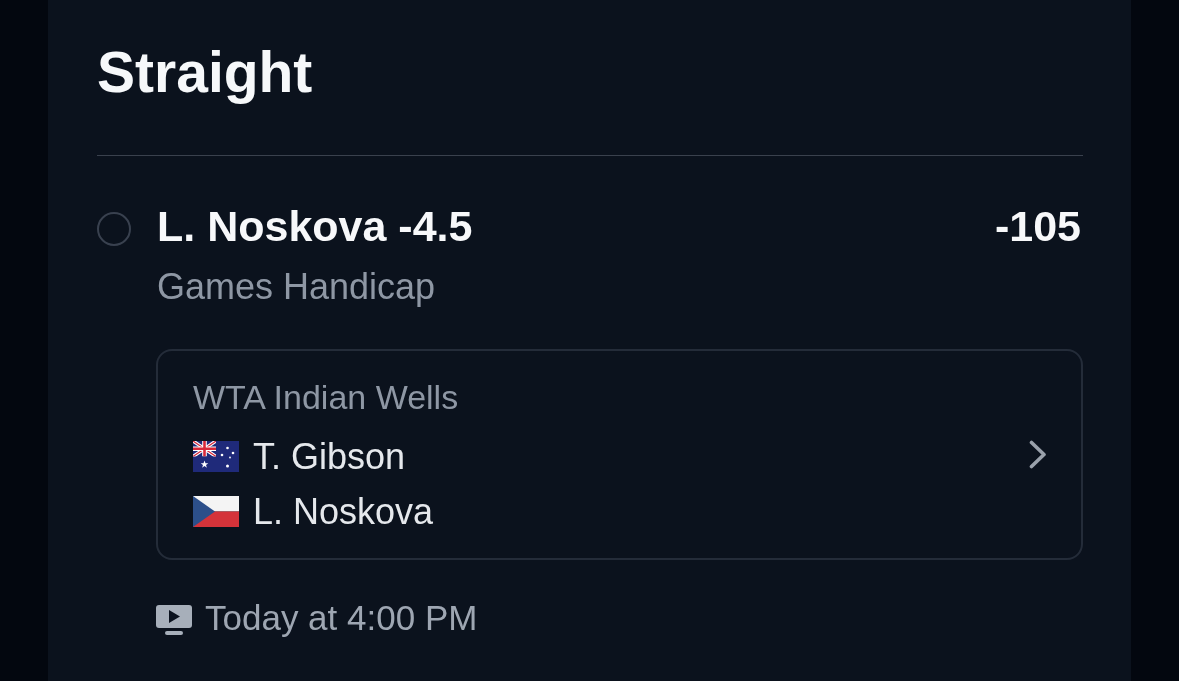  I want to click on radio-button, so click(114, 229).